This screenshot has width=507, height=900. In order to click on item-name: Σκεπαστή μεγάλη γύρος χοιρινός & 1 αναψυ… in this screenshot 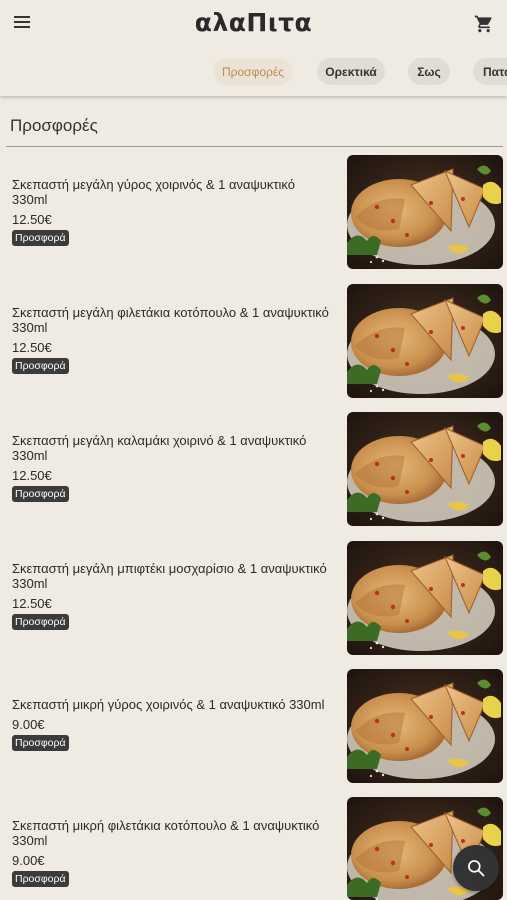, I will do `click(153, 192)`.